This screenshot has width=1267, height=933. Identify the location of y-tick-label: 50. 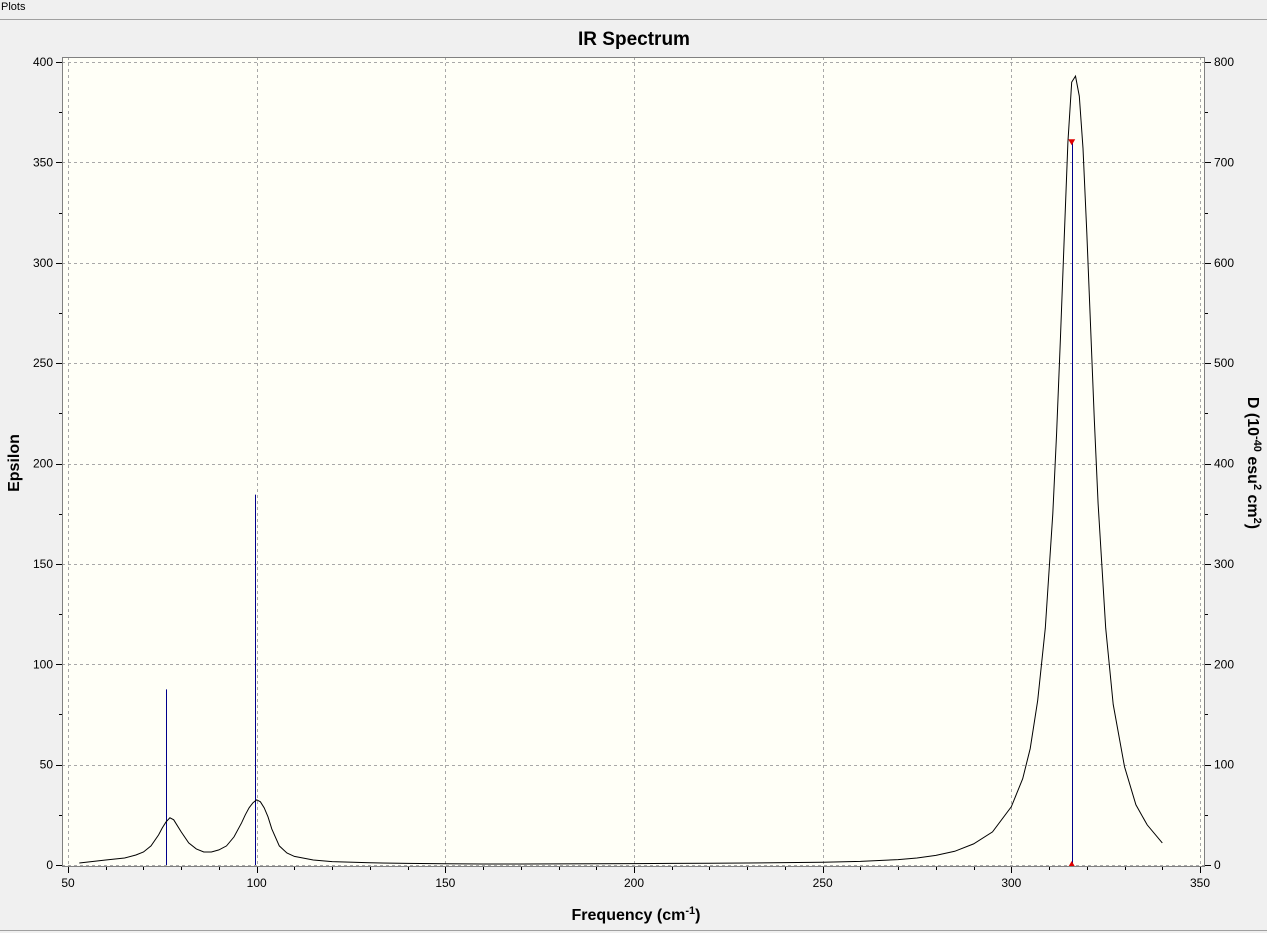
(47, 765).